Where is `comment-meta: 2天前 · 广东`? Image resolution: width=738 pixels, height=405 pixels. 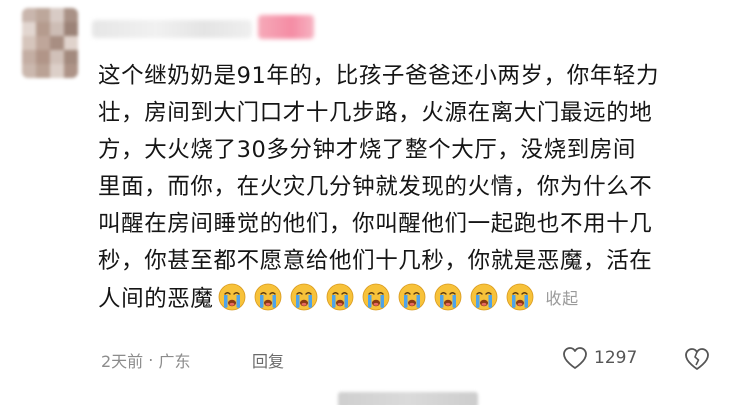
comment-meta: 2天前 · 广东 is located at coordinates (145, 360).